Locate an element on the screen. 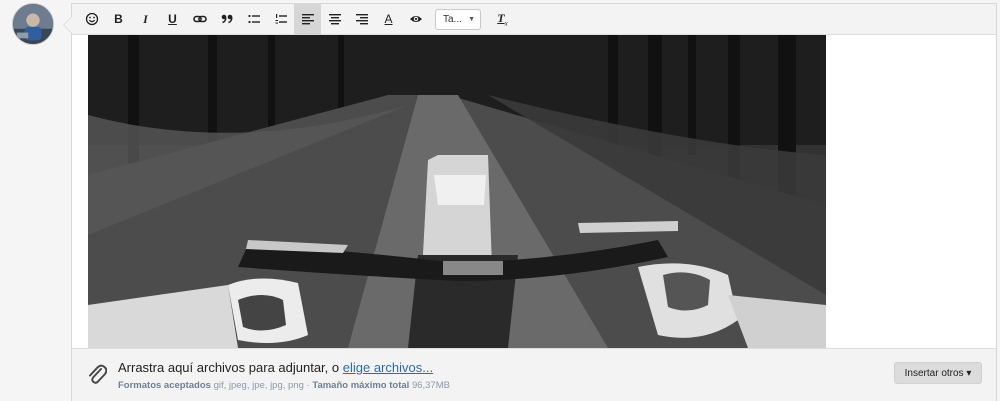 The width and height of the screenshot is (1000, 401). avatar is located at coordinates (33, 24).